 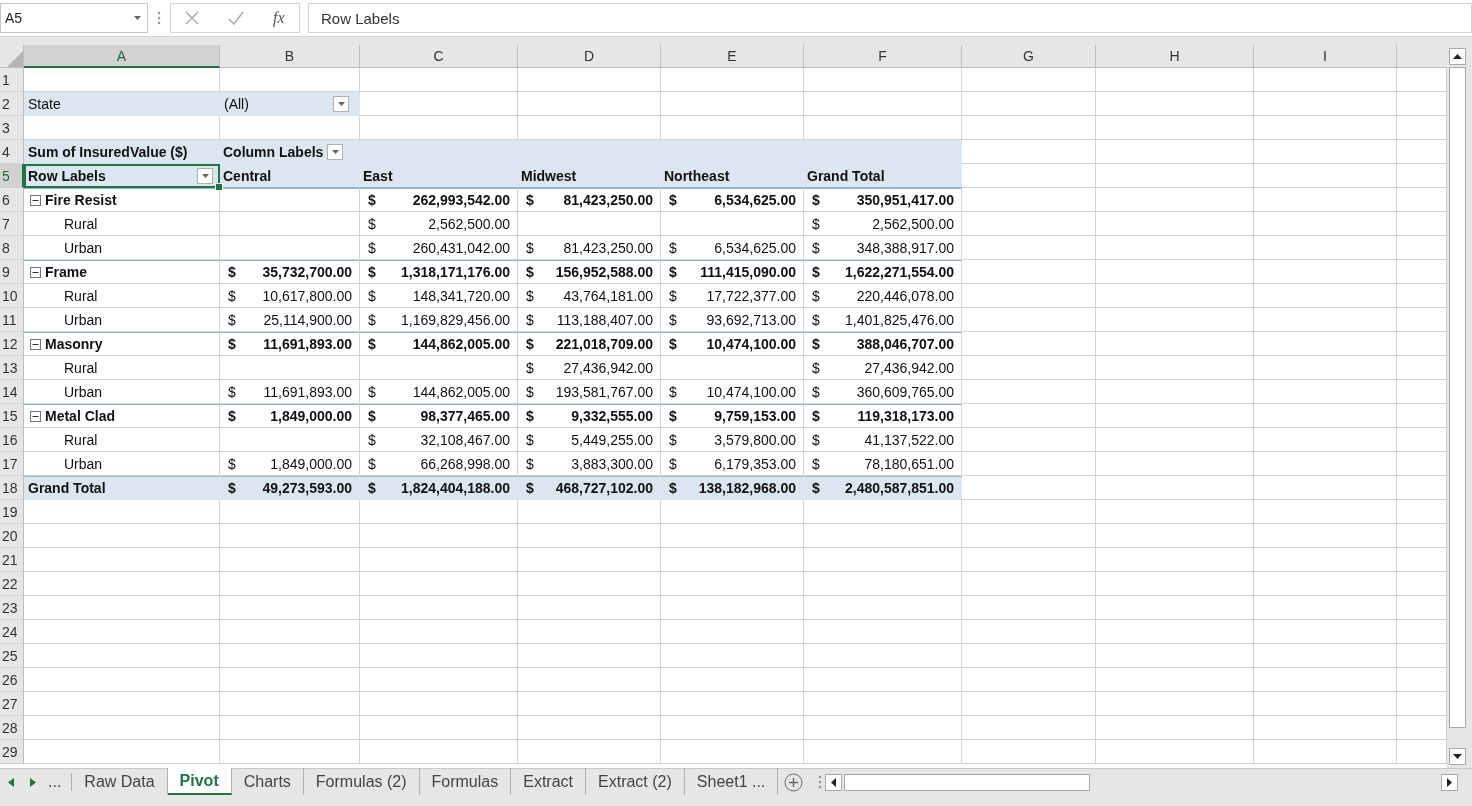 I want to click on row-header: 7, so click(x=12, y=224).